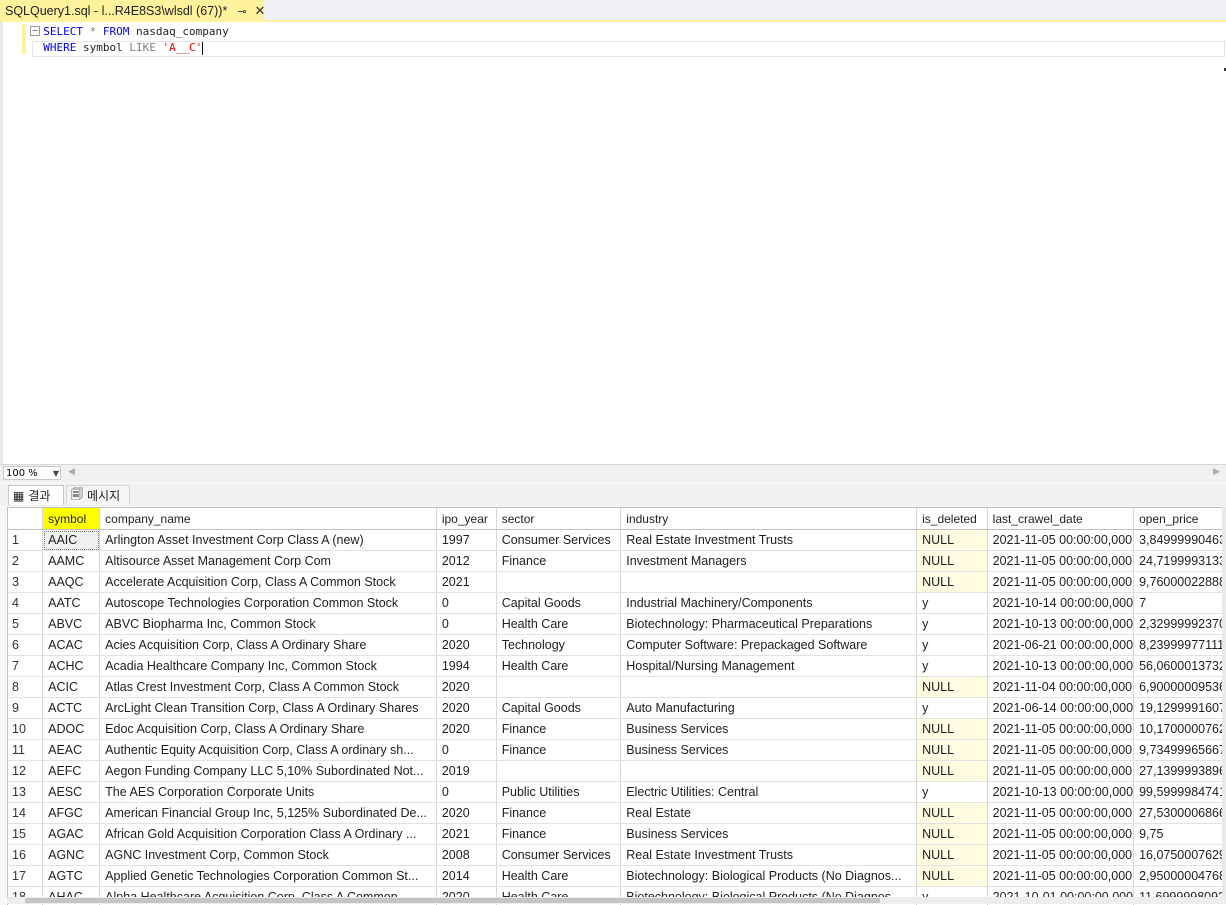 The width and height of the screenshot is (1226, 905). What do you see at coordinates (71, 666) in the screenshot?
I see `cell-symbol: ACHC` at bounding box center [71, 666].